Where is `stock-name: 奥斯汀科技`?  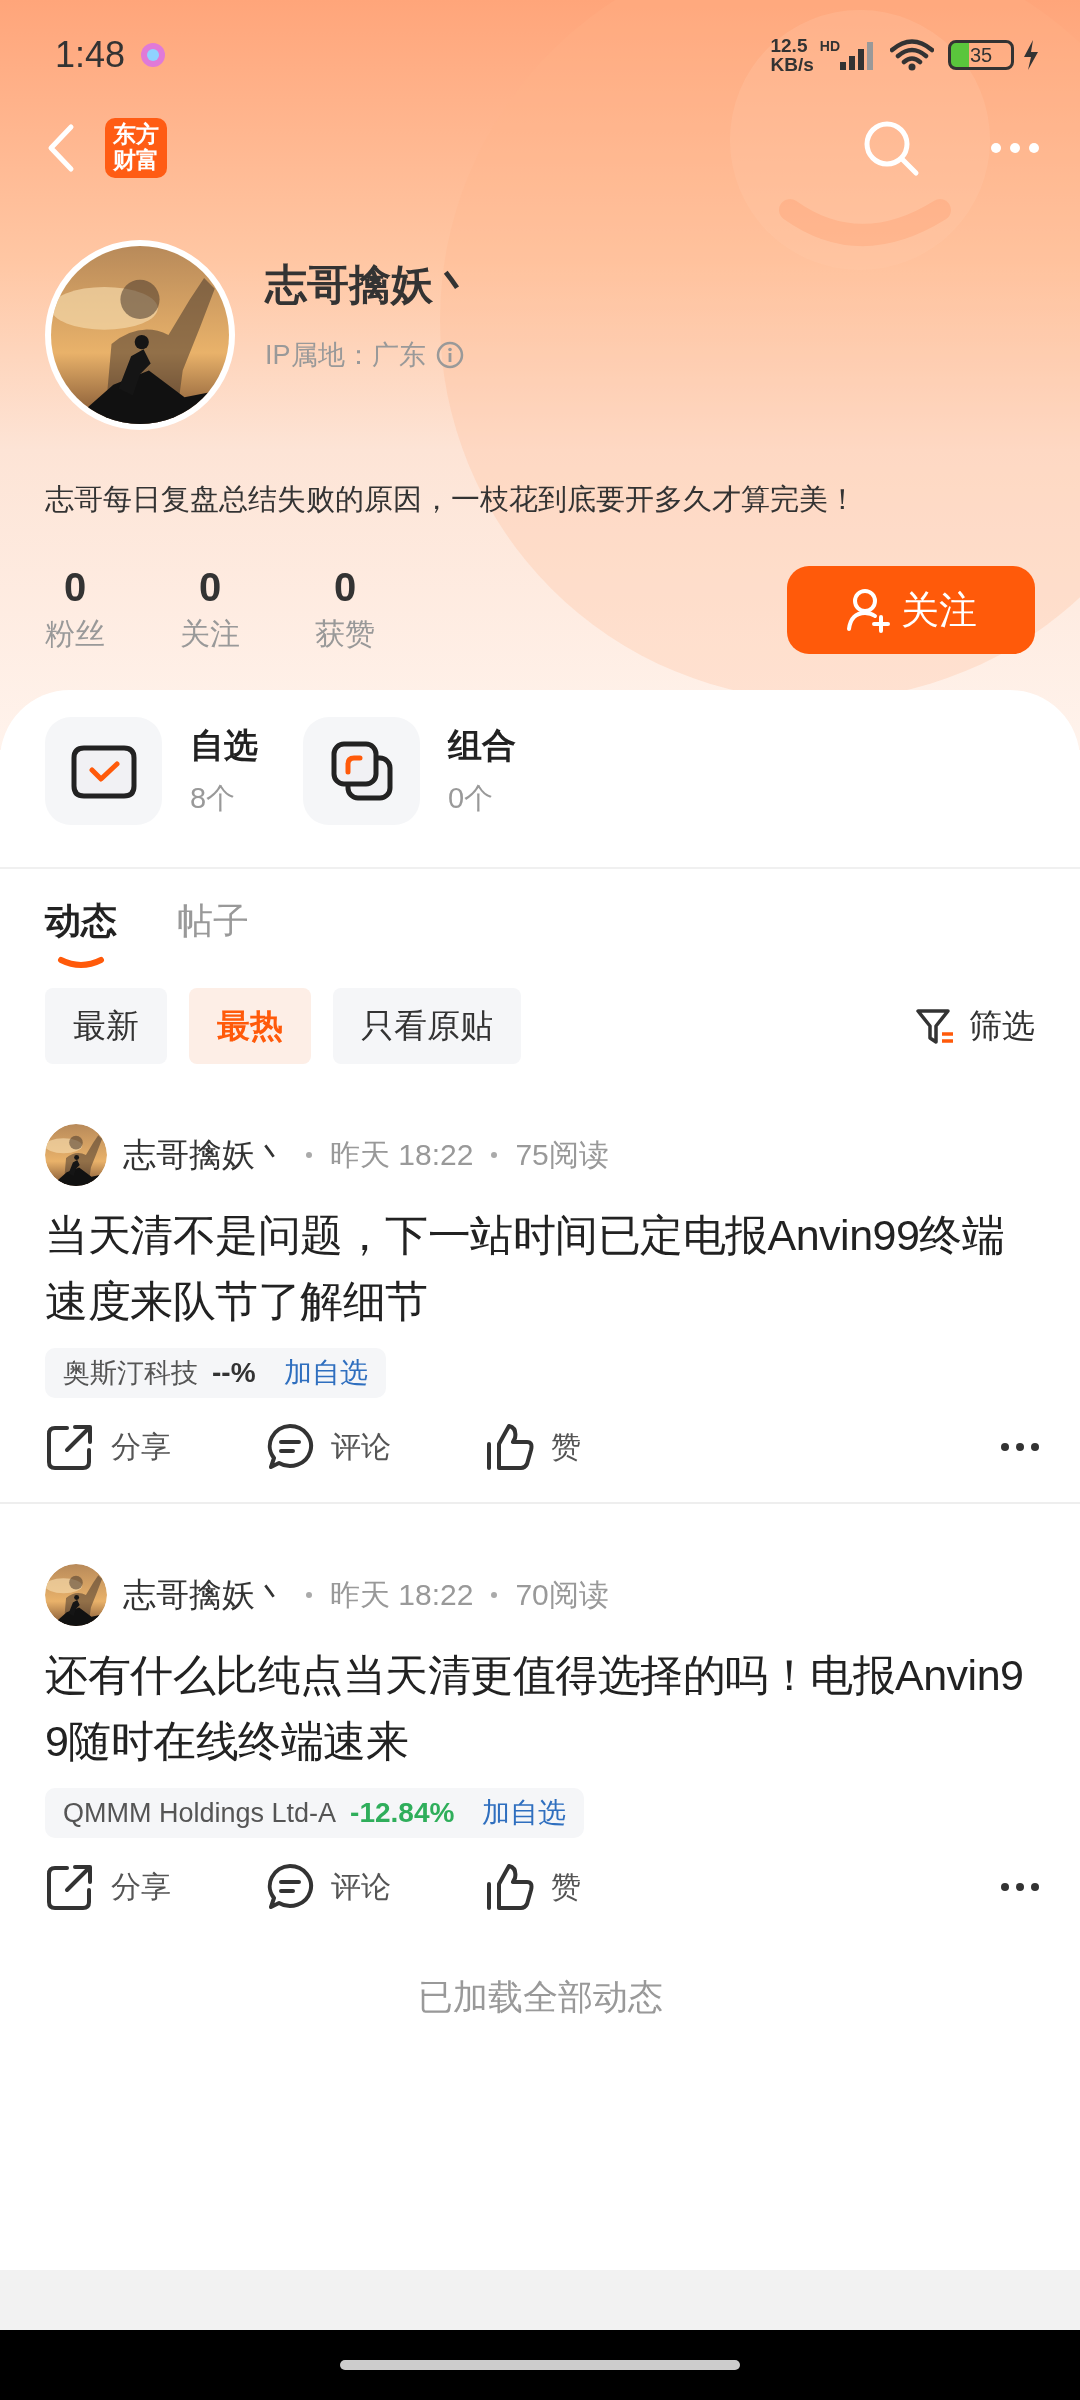 stock-name: 奥斯汀科技 is located at coordinates (130, 1373).